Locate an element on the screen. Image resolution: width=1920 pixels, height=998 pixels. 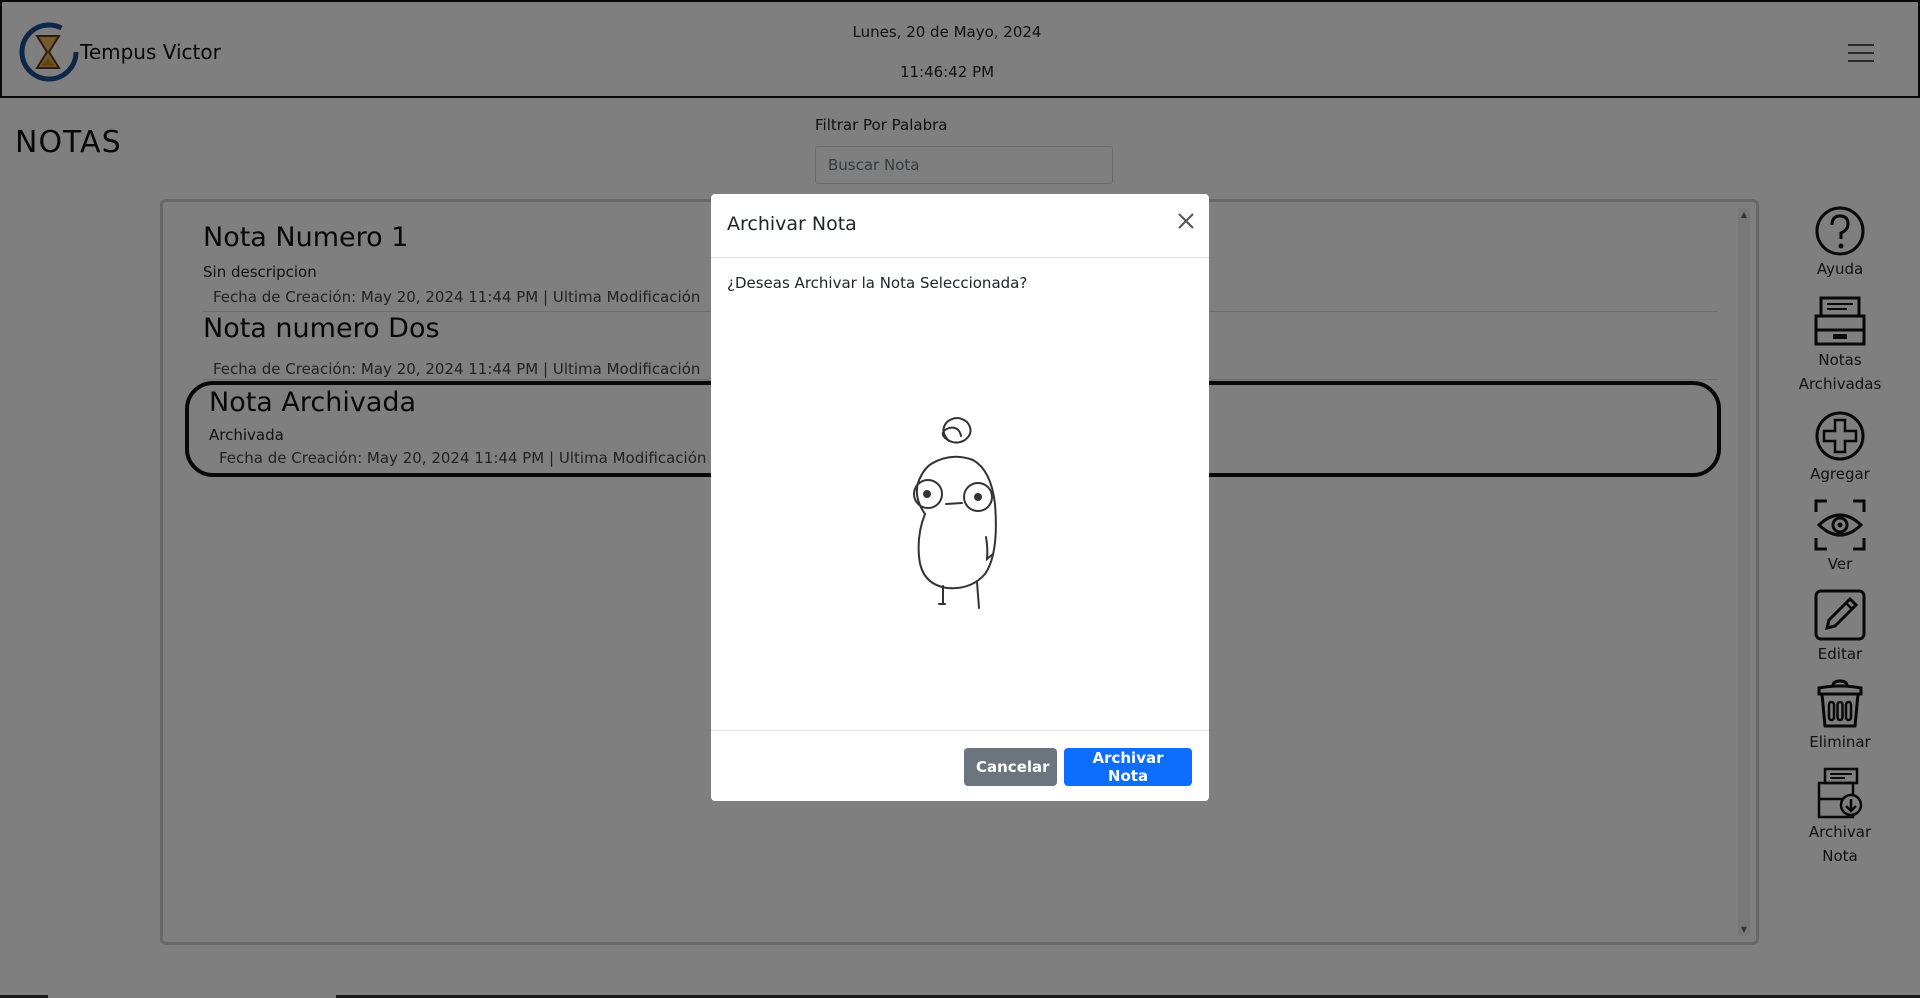
modal-title: Archivar Nota is located at coordinates (792, 224).